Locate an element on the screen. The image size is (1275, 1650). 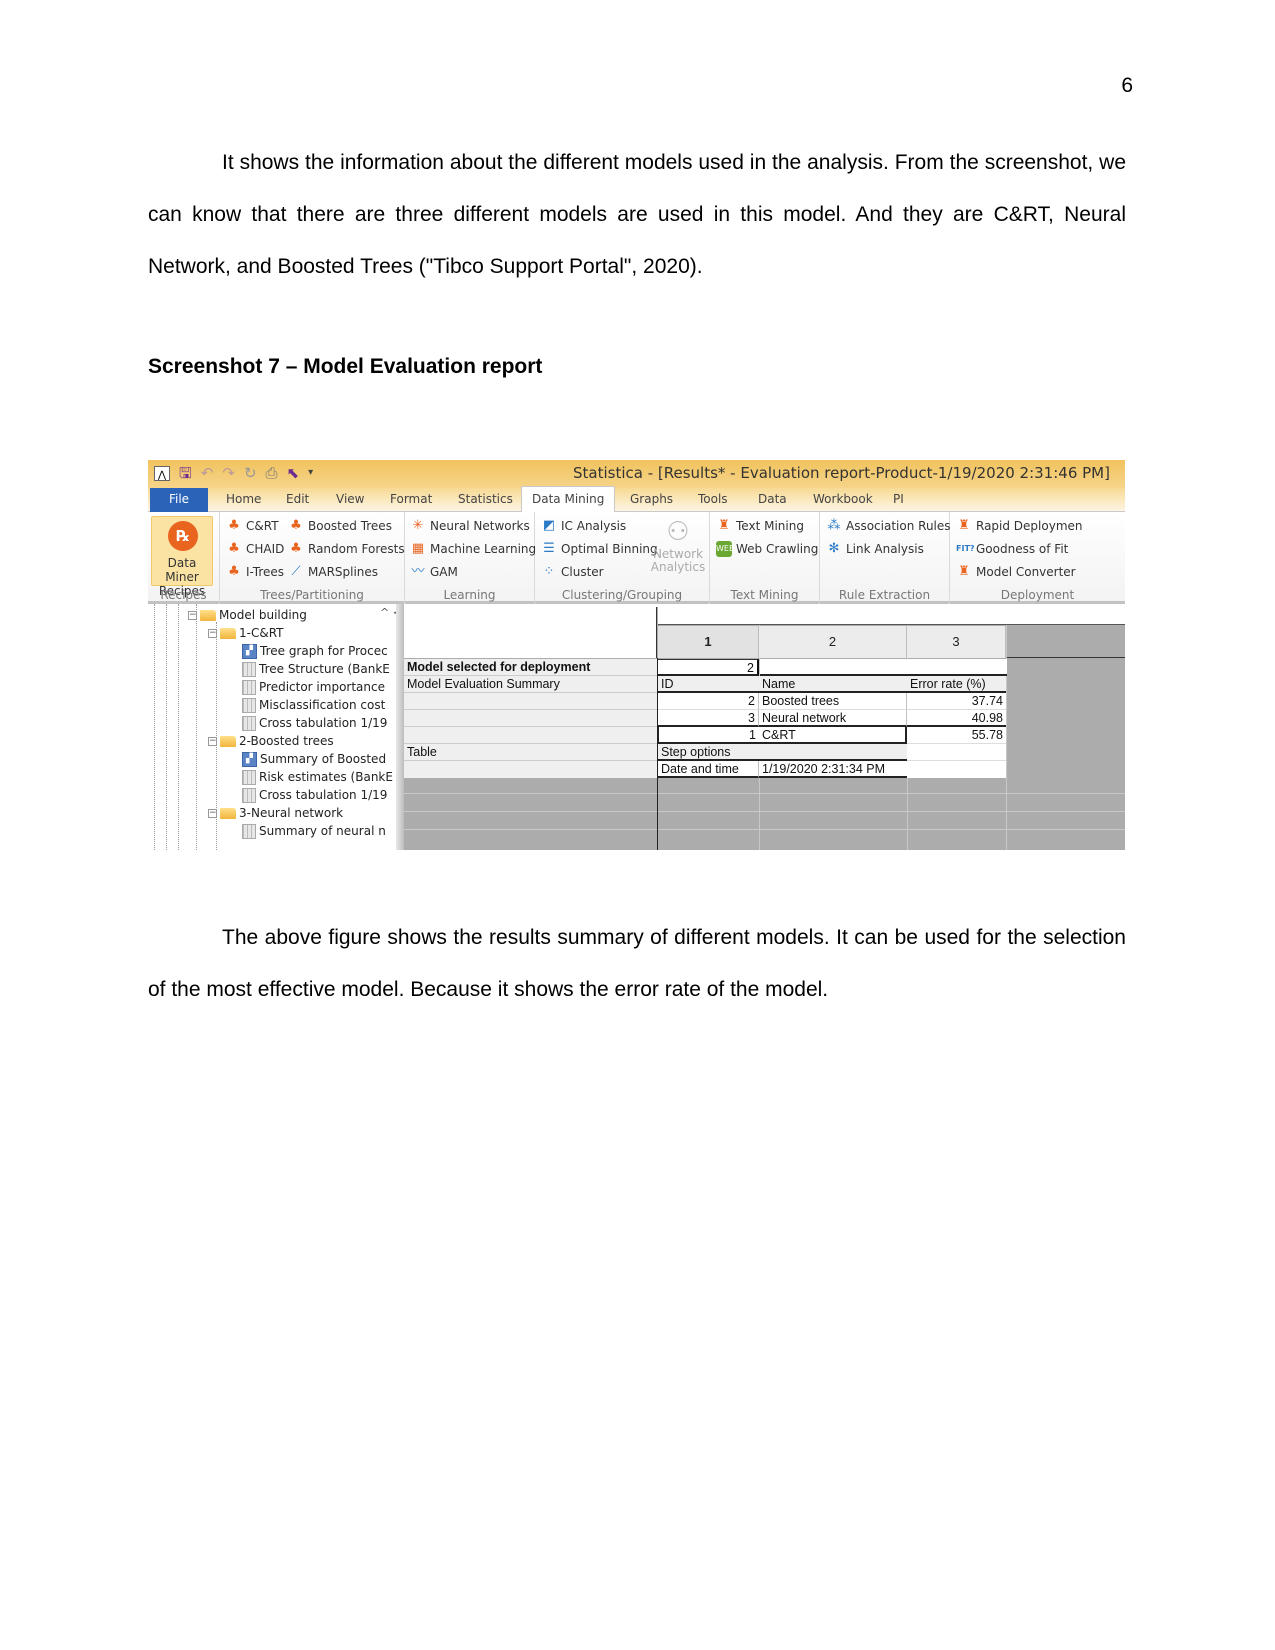
summary-row-1-name: Boosted trees is located at coordinates (833, 701).